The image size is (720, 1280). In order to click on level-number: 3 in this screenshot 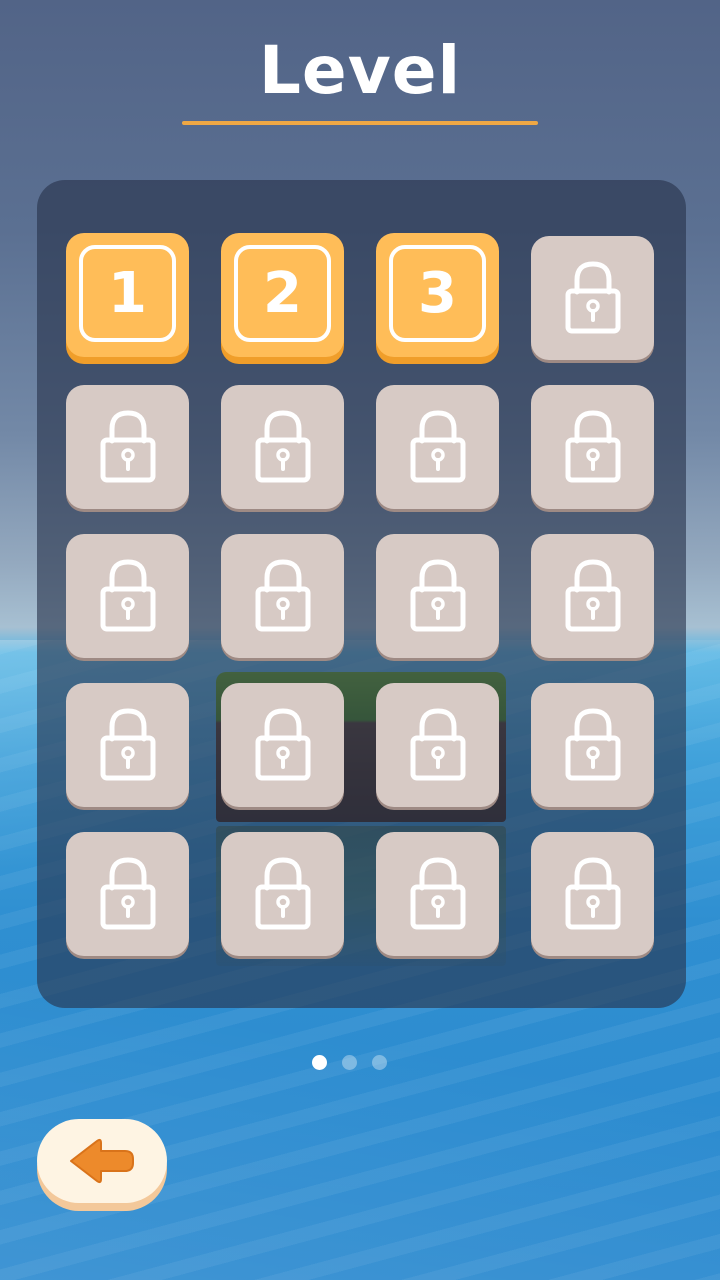, I will do `click(437, 293)`.